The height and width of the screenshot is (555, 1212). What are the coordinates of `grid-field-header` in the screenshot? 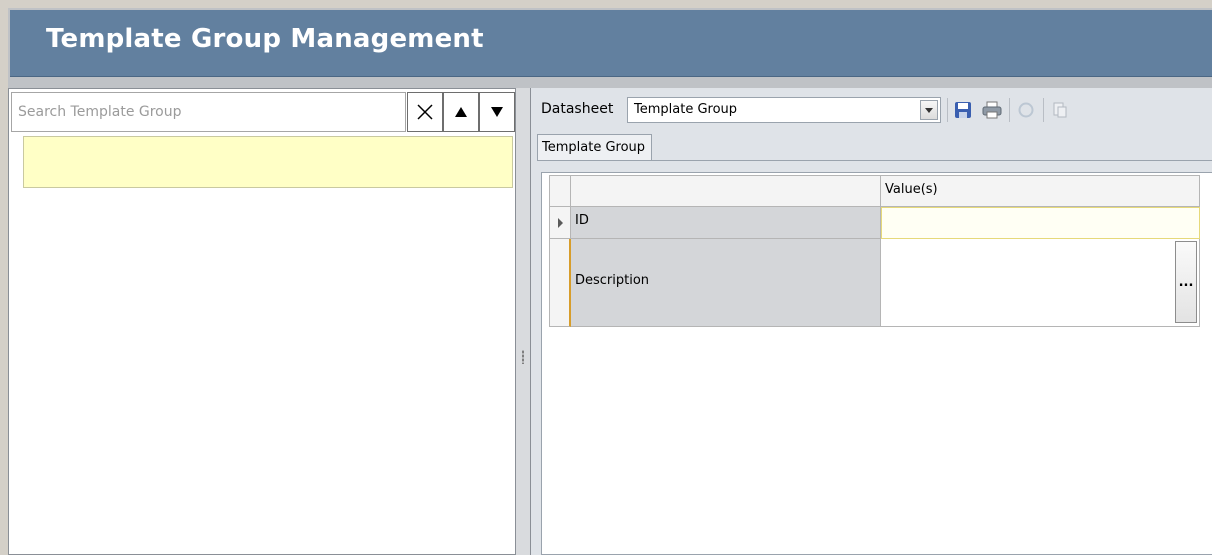 It's located at (726, 191).